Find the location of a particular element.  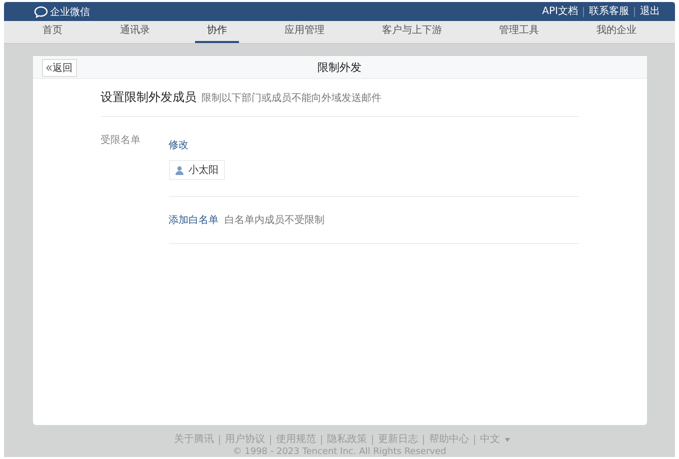

nav-tab: 我的企业 is located at coordinates (616, 32).